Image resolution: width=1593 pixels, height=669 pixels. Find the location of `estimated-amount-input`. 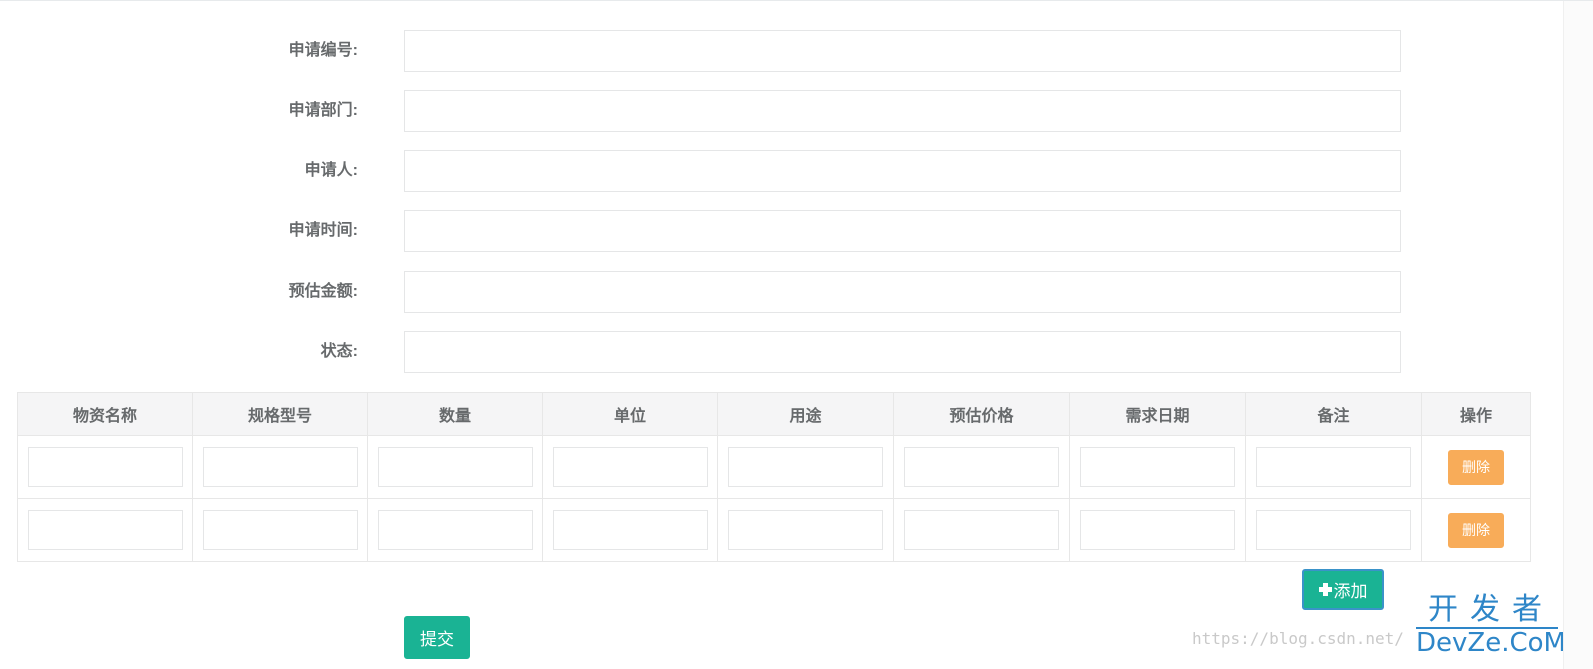

estimated-amount-input is located at coordinates (902, 292).